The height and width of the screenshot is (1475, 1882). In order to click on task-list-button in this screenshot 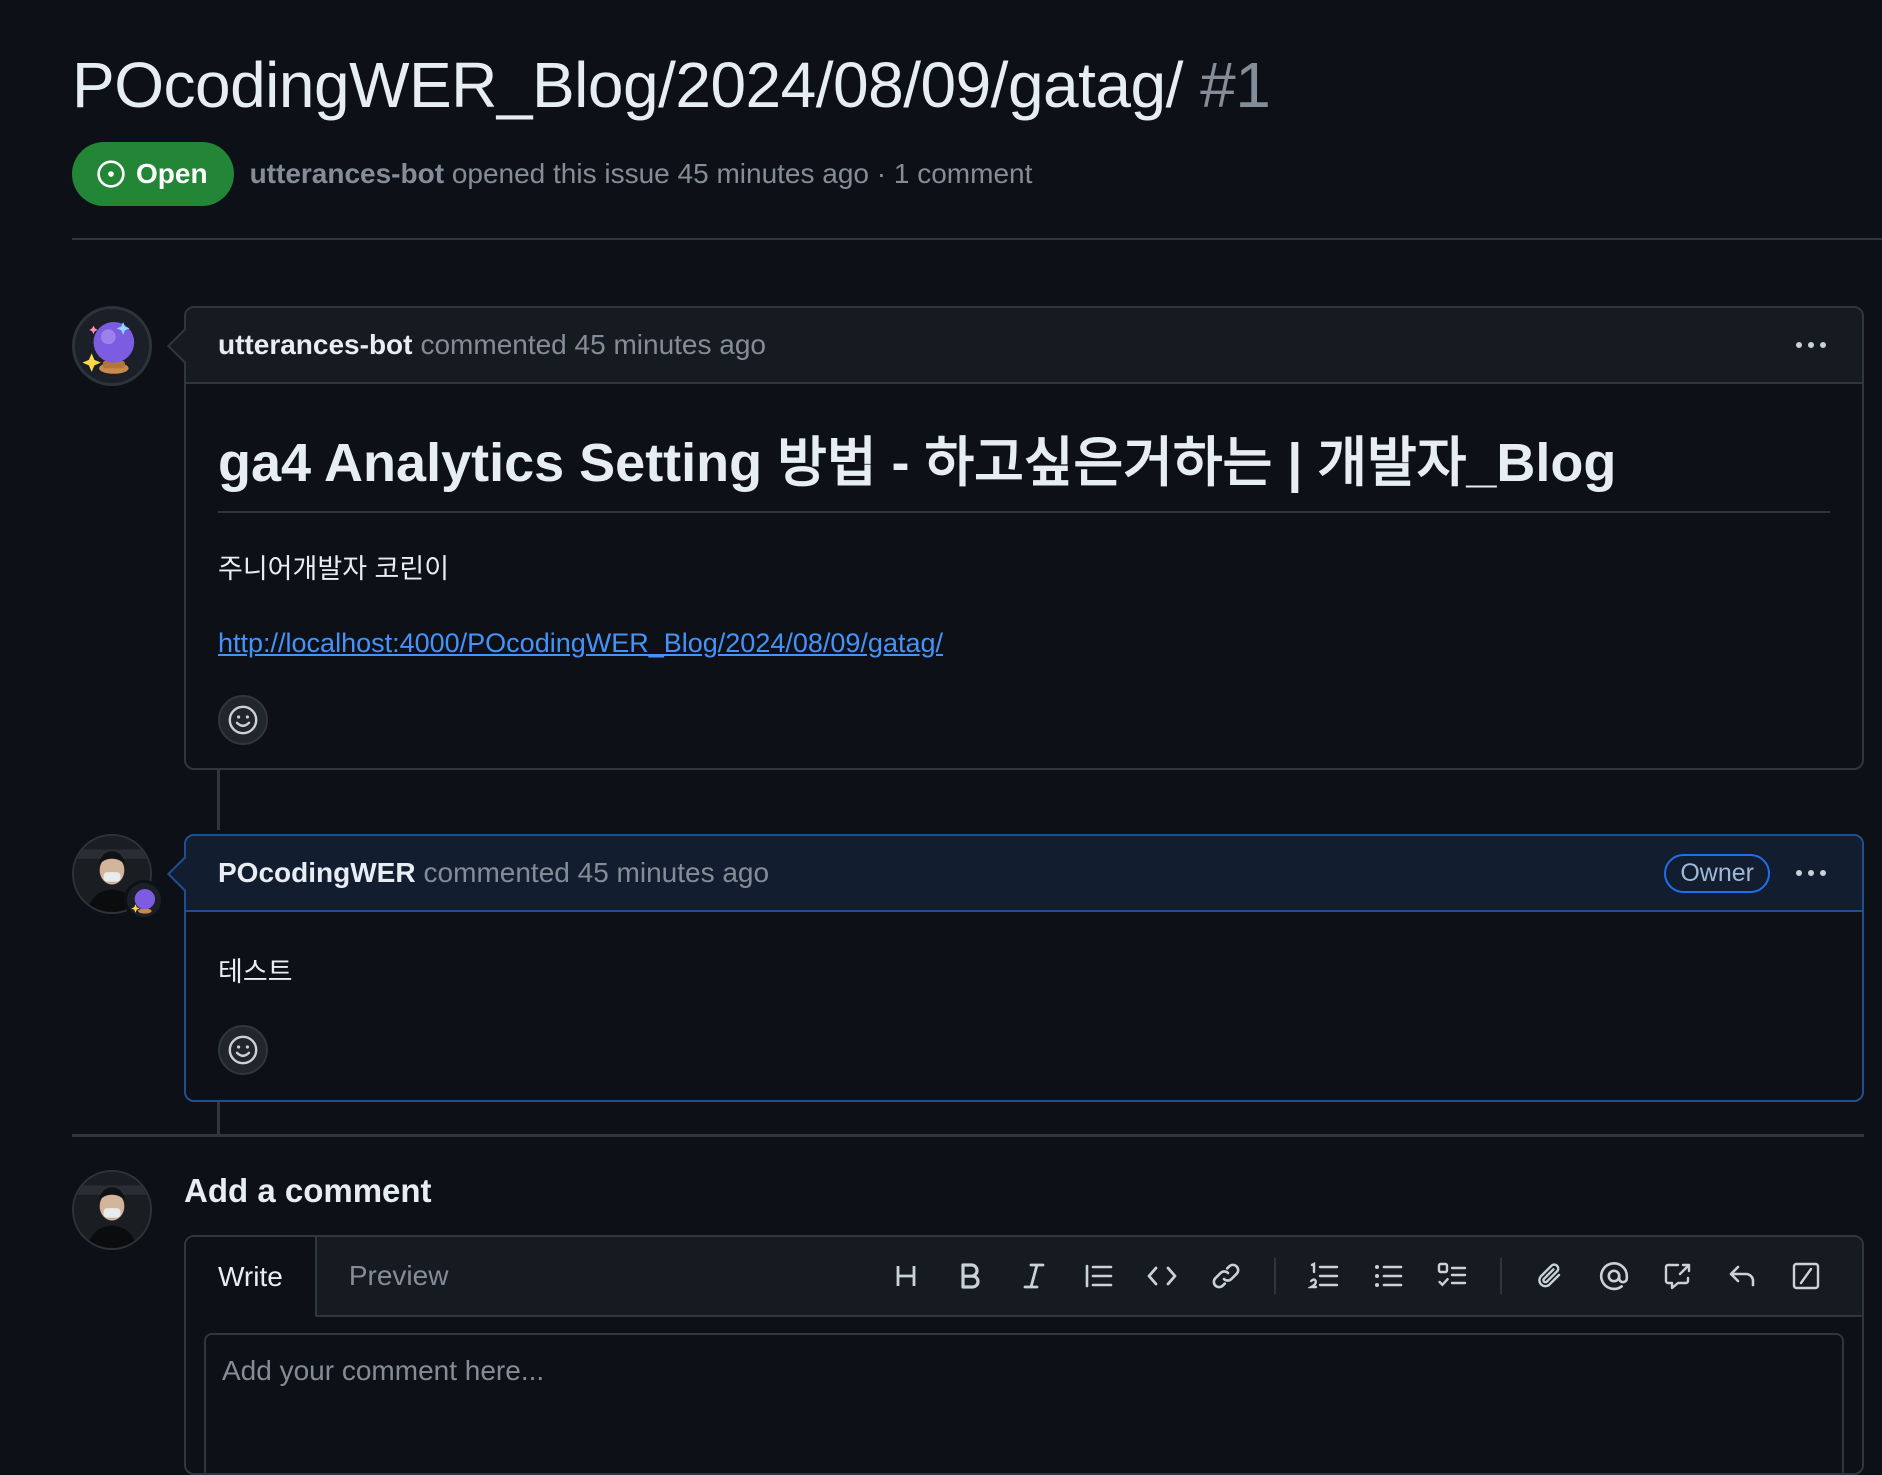, I will do `click(1452, 1276)`.